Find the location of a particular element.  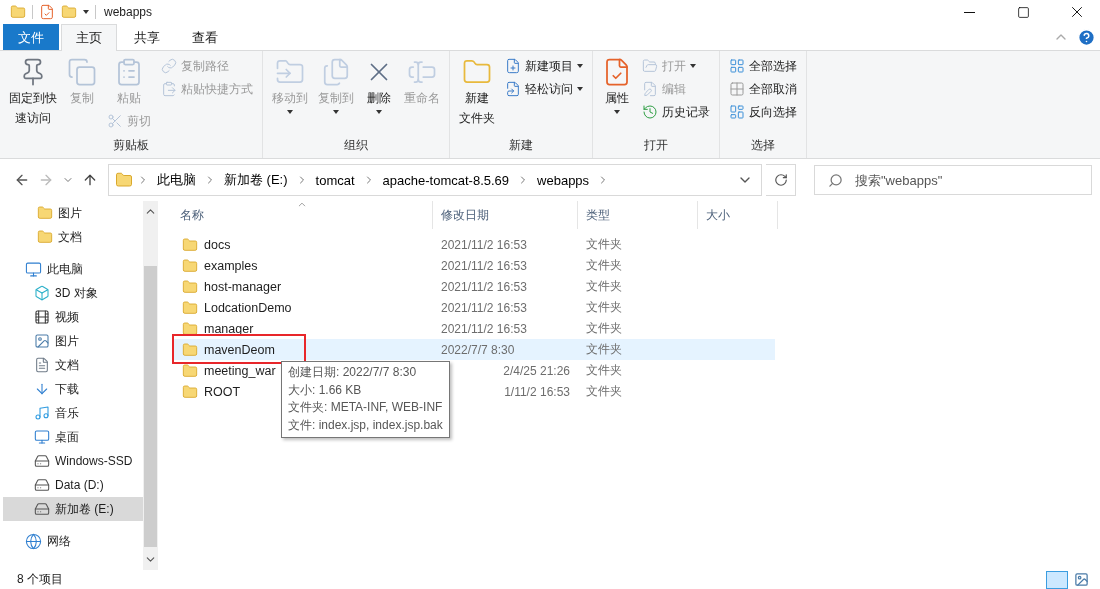

search-icon is located at coordinates (835, 180).